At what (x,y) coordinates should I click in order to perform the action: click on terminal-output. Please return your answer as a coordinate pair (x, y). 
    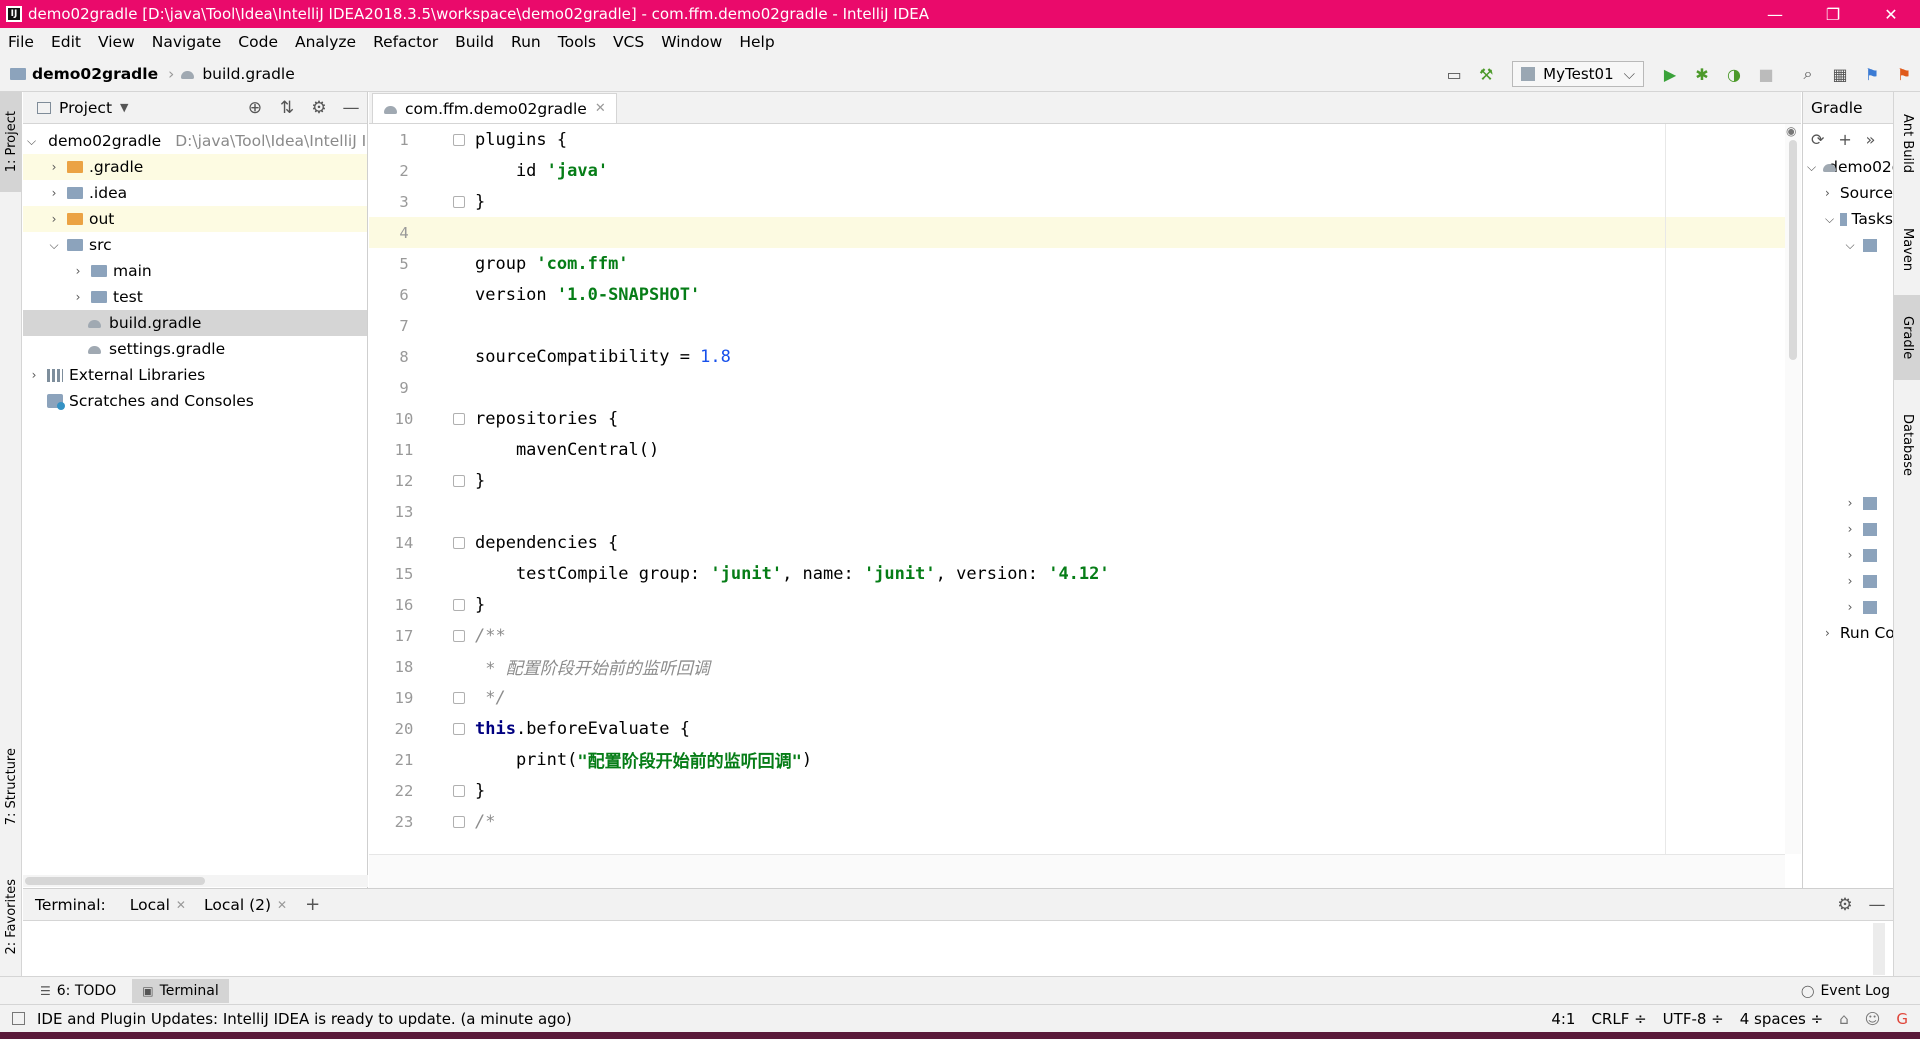
    Looking at the image, I should click on (943, 949).